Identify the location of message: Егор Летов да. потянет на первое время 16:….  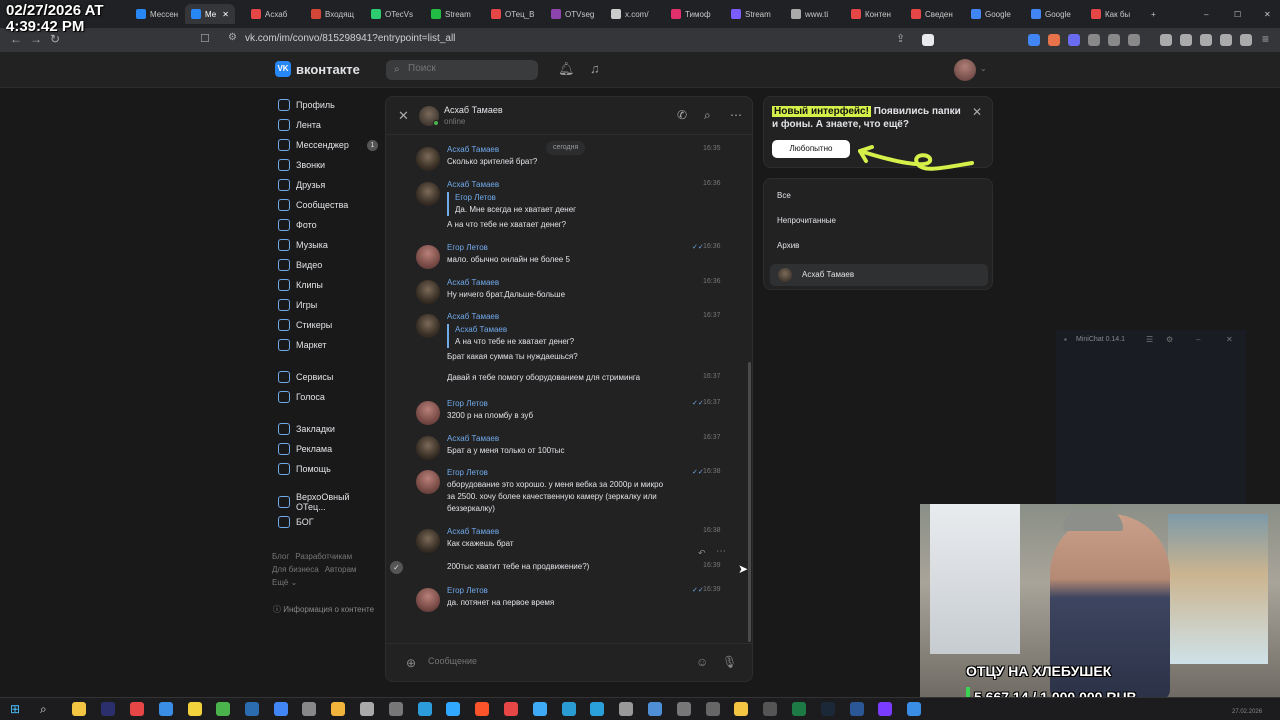
(568, 601).